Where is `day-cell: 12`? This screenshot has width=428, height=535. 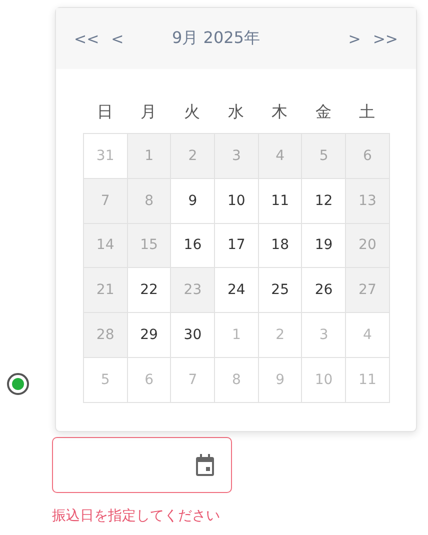
day-cell: 12 is located at coordinates (324, 201).